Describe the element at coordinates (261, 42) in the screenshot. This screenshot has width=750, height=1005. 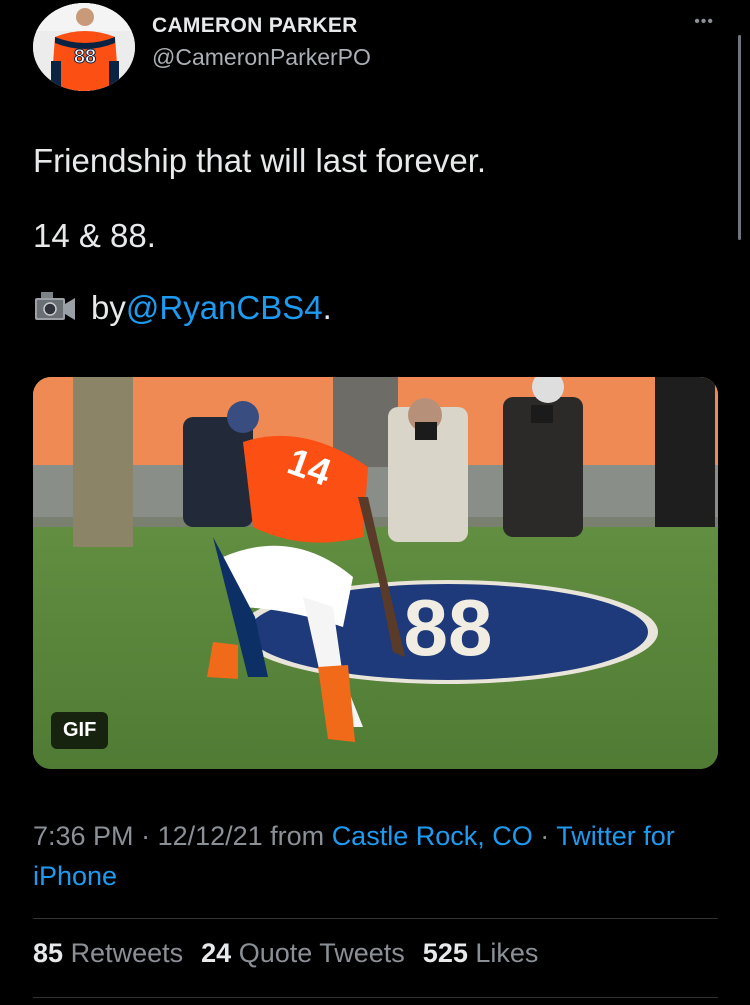
I see `author-block: CAMERON PARKER @CameronParkerPO` at that location.